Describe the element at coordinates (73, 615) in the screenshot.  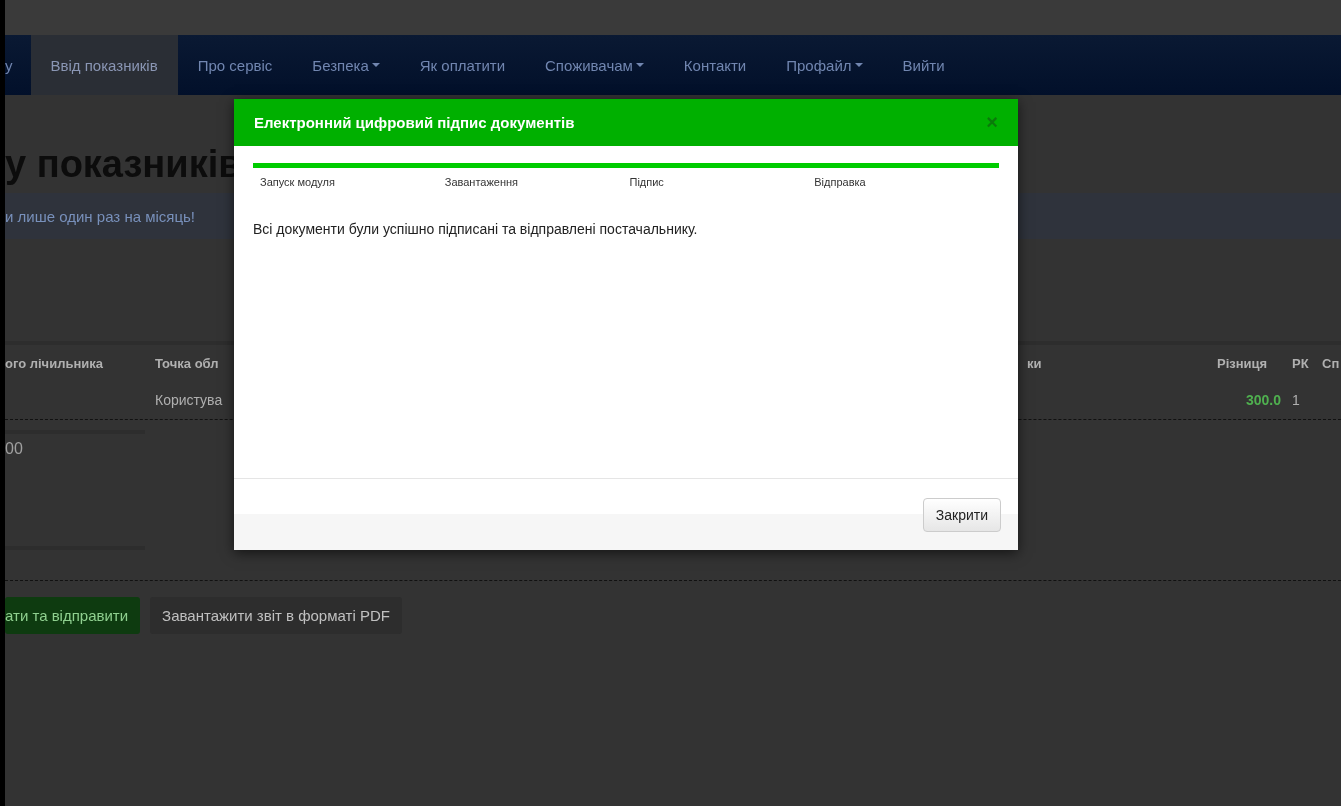
I see `action-button: ати та відправити` at that location.